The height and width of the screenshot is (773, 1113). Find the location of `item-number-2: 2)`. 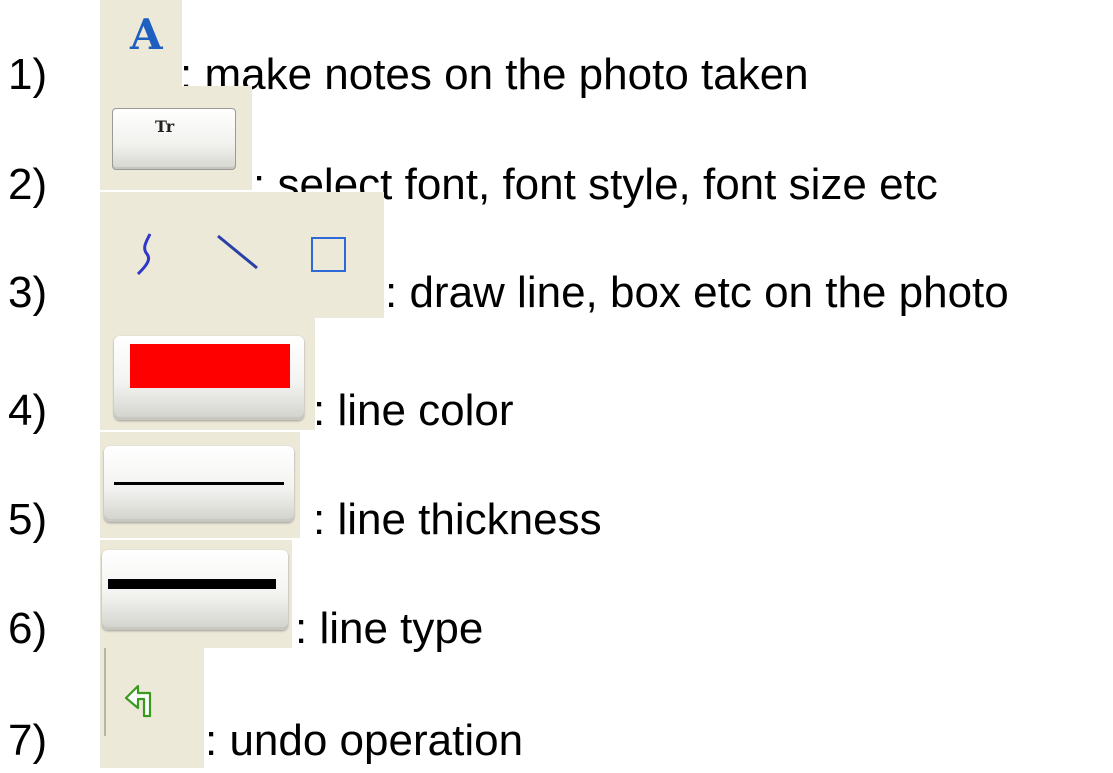

item-number-2: 2) is located at coordinates (28, 184).